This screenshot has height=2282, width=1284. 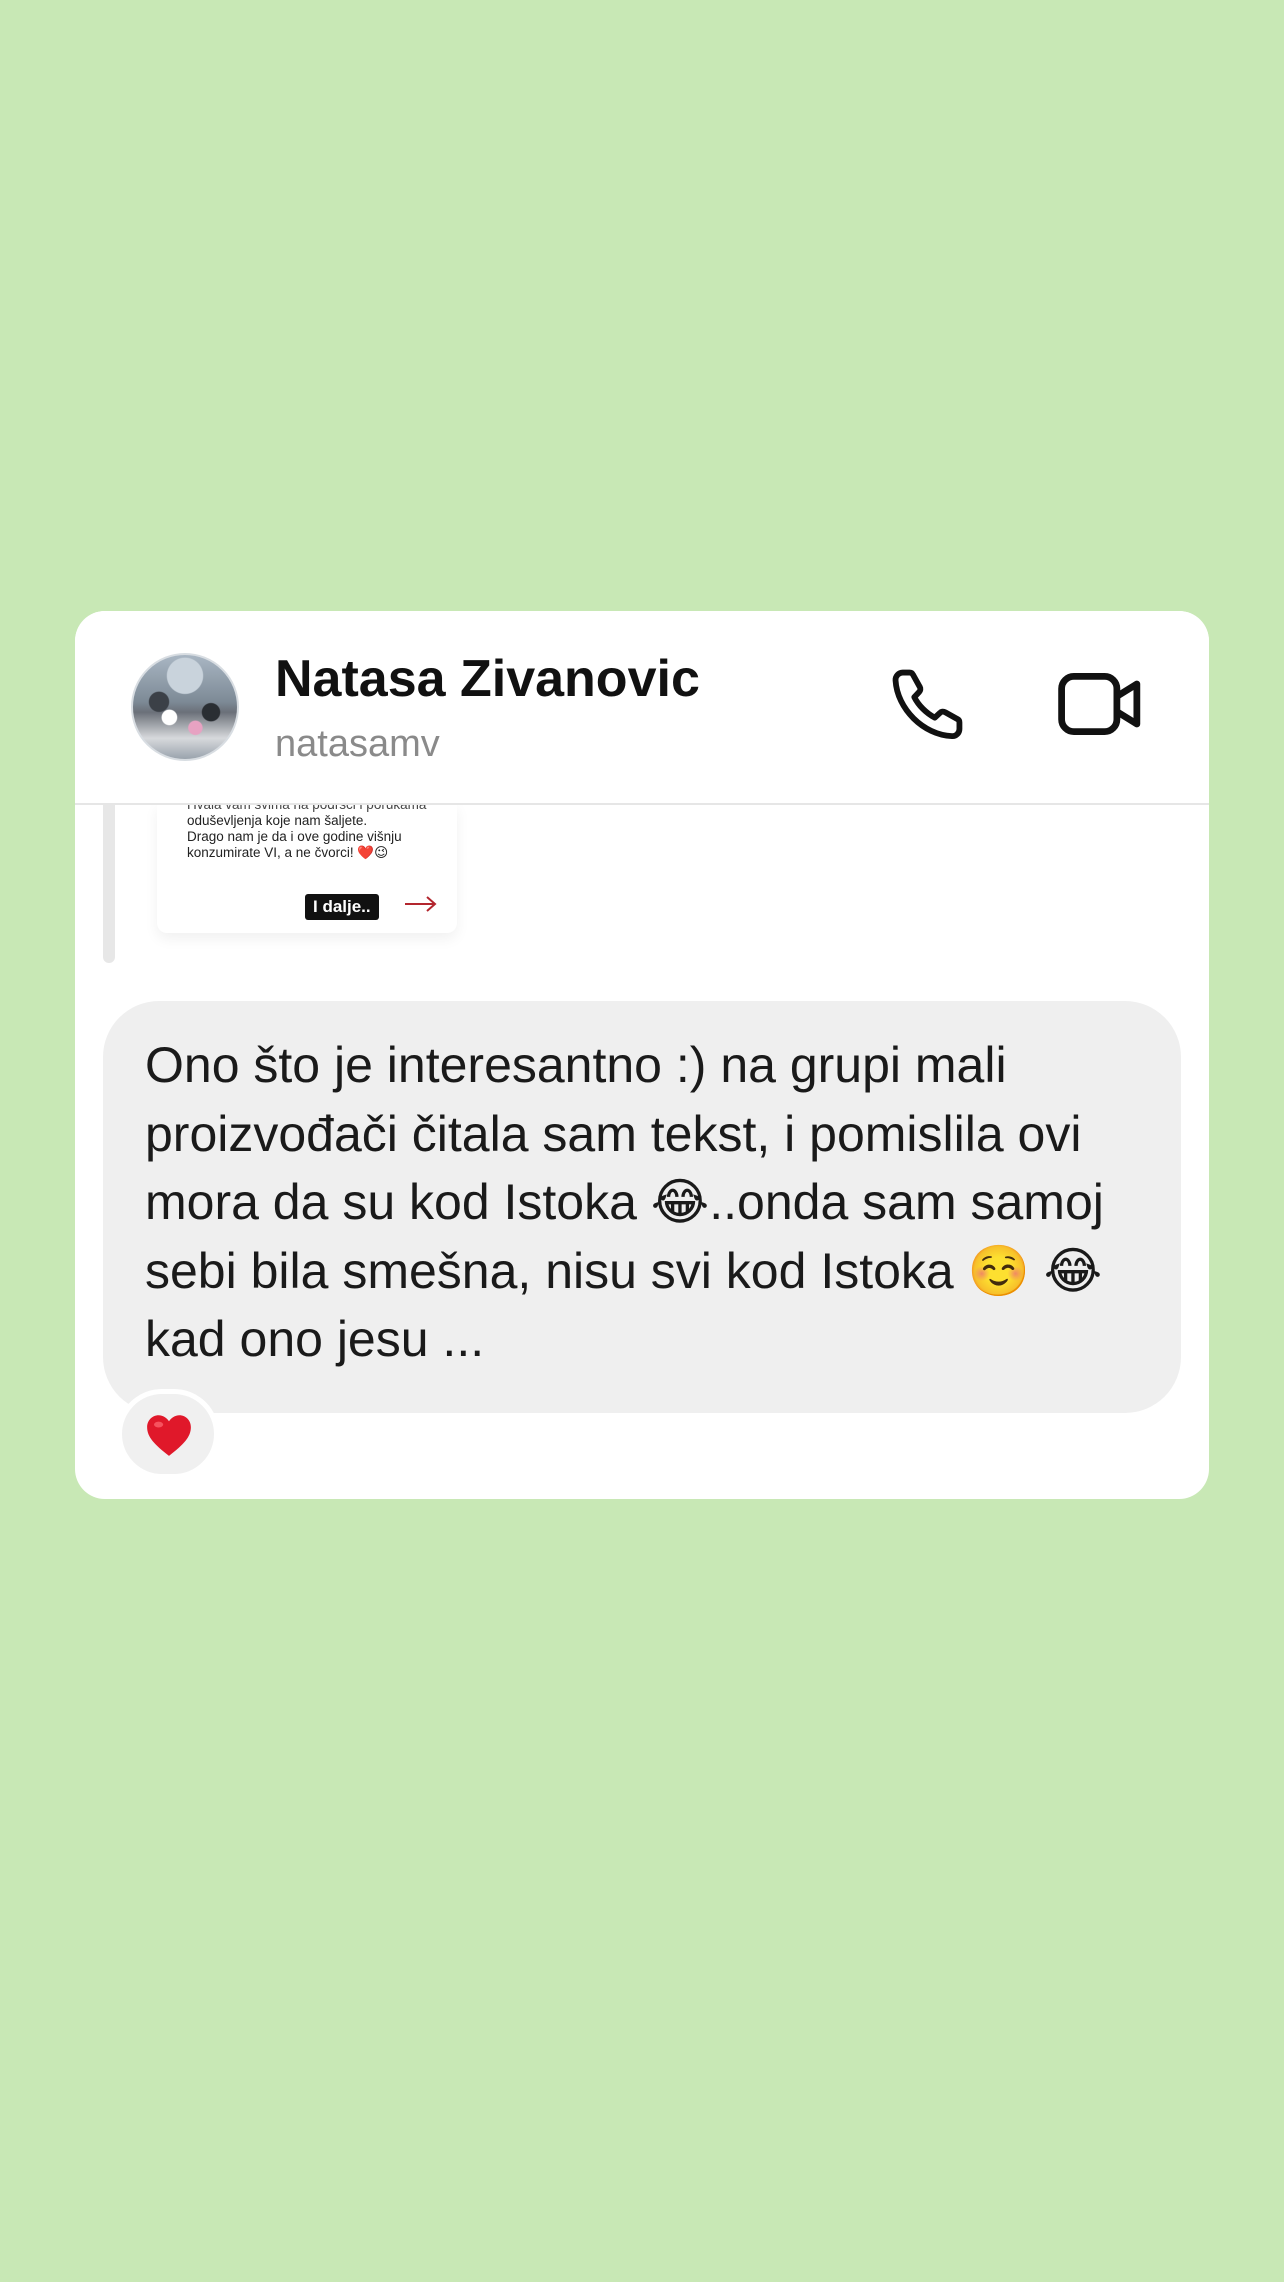 I want to click on contact-name: Natasa Zivanovic, so click(x=487, y=679).